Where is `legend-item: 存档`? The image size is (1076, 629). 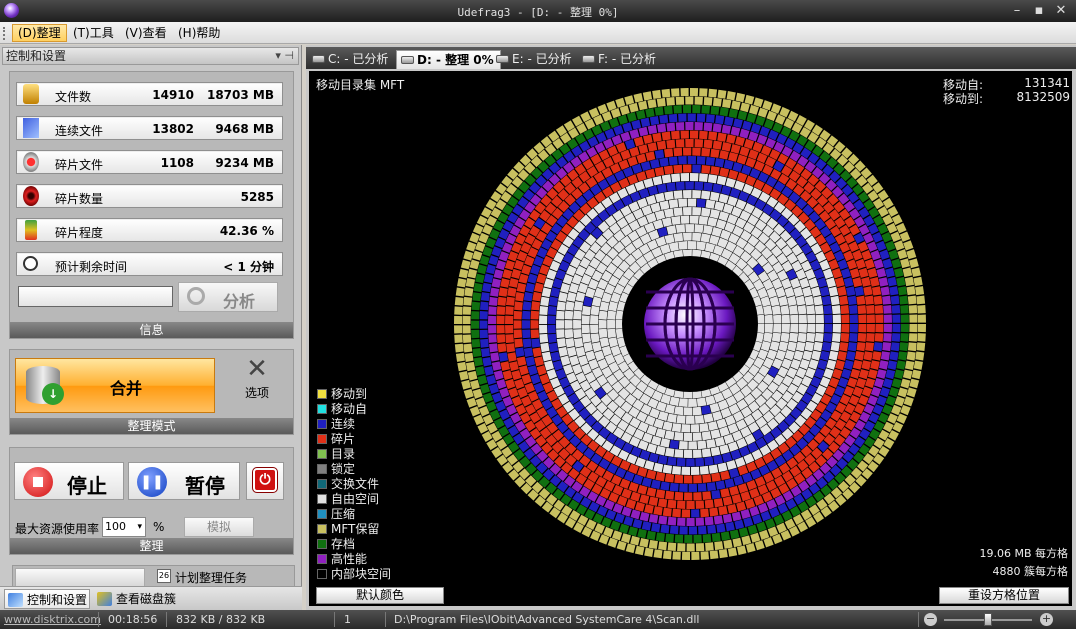
legend-item: 存档 is located at coordinates (353, 544).